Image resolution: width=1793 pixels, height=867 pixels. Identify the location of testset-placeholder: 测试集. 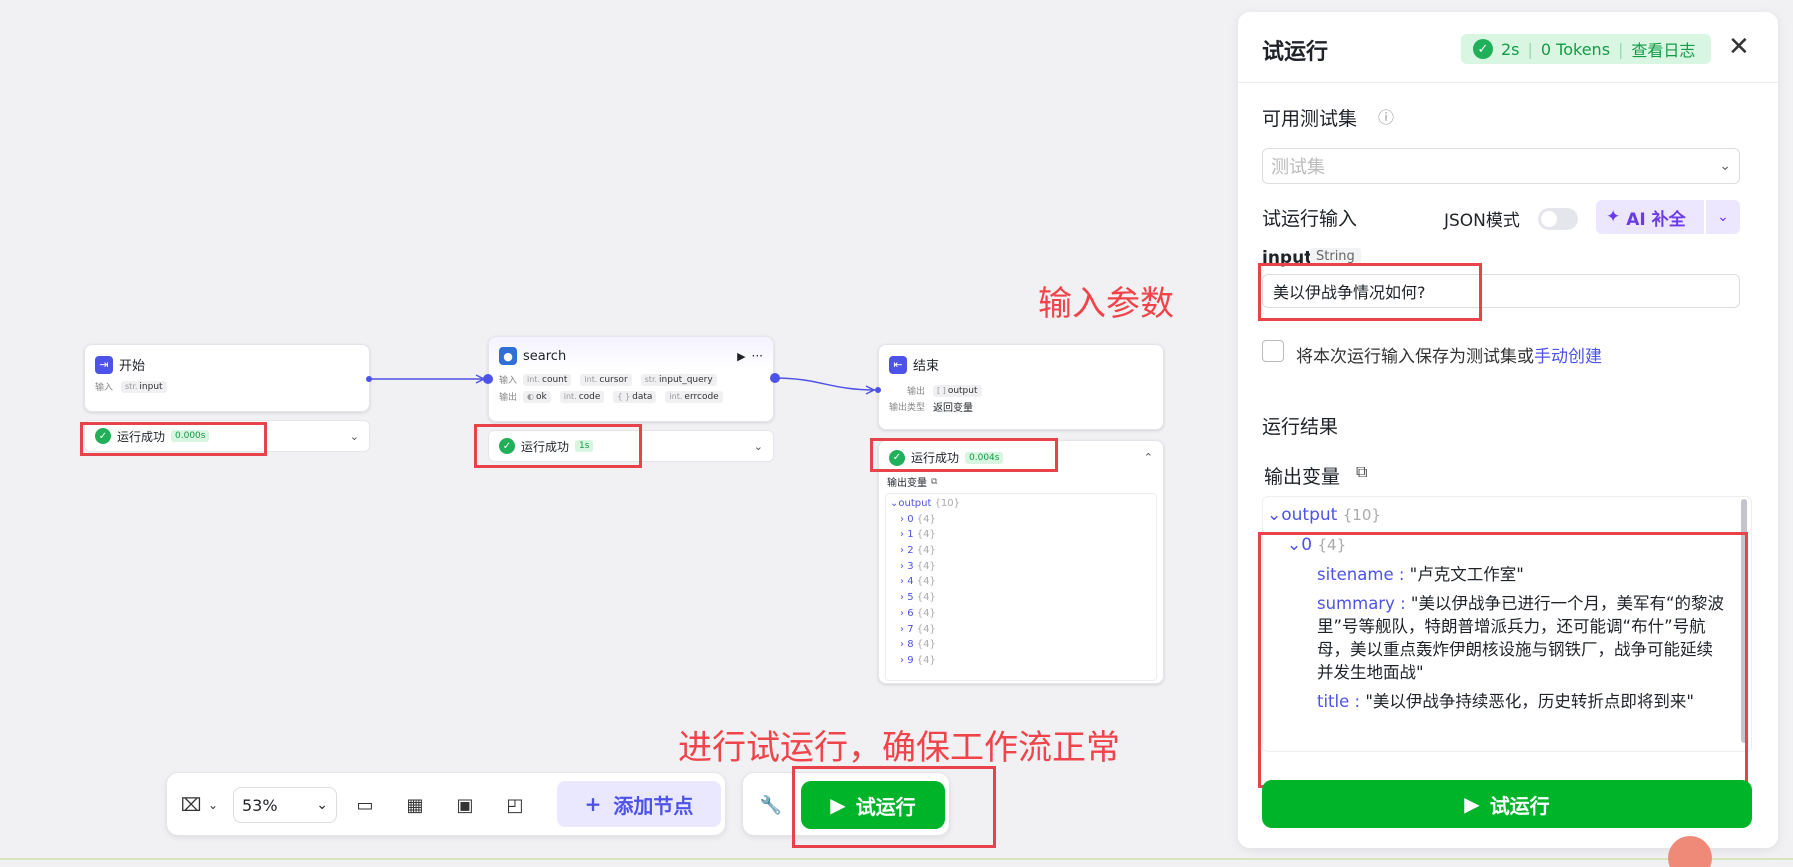
(1298, 167).